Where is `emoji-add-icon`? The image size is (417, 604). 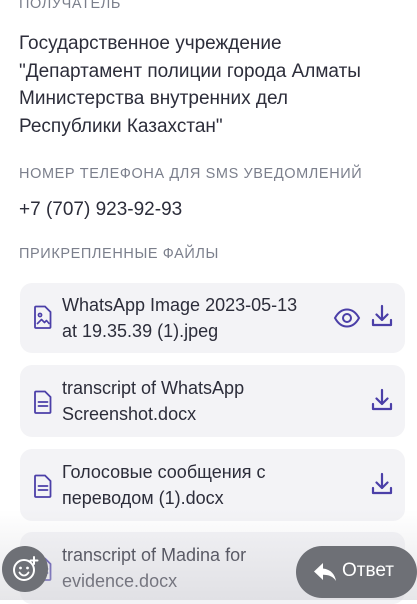
emoji-add-icon is located at coordinates (26, 568).